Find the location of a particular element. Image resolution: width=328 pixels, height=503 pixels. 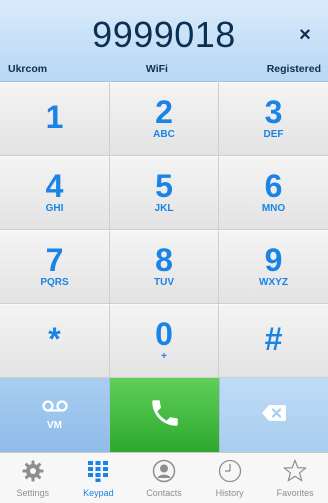

voicemail-label: VM is located at coordinates (54, 425).